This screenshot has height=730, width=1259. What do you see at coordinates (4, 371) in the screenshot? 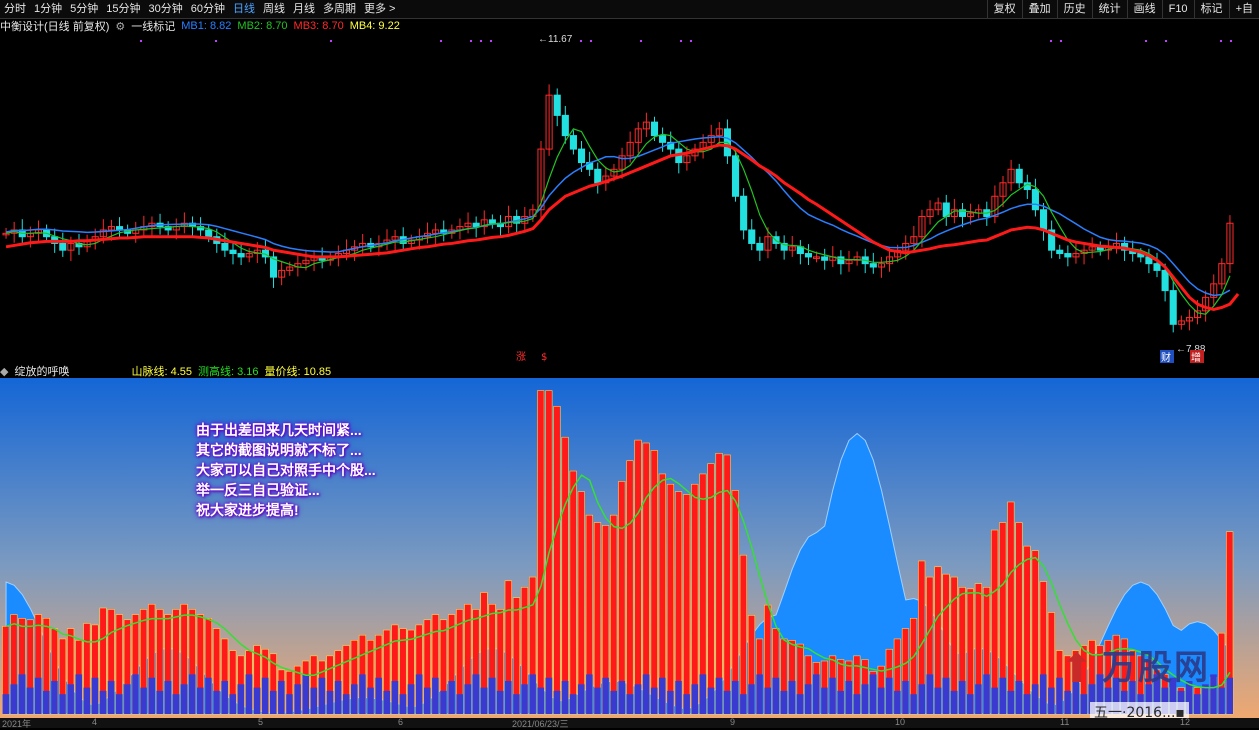
I see `collapse-icon: ◆` at bounding box center [4, 371].